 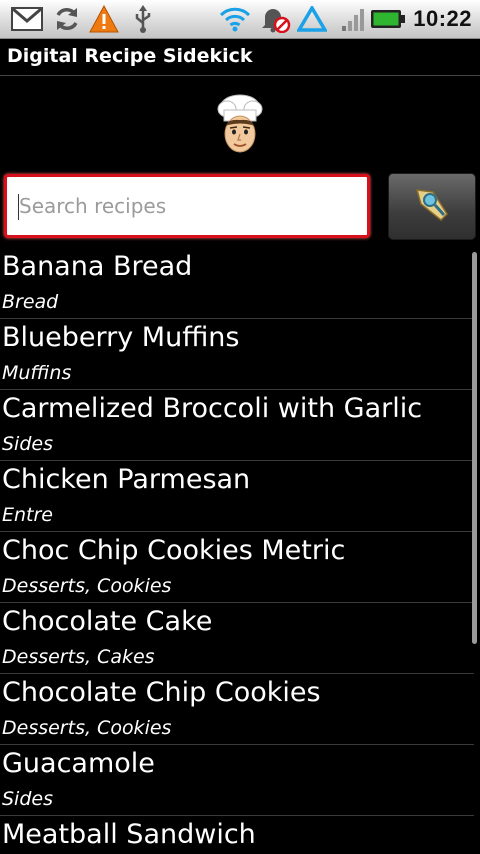 I want to click on list-item: Chocolate Cake Desserts, Cakes, so click(x=237, y=638).